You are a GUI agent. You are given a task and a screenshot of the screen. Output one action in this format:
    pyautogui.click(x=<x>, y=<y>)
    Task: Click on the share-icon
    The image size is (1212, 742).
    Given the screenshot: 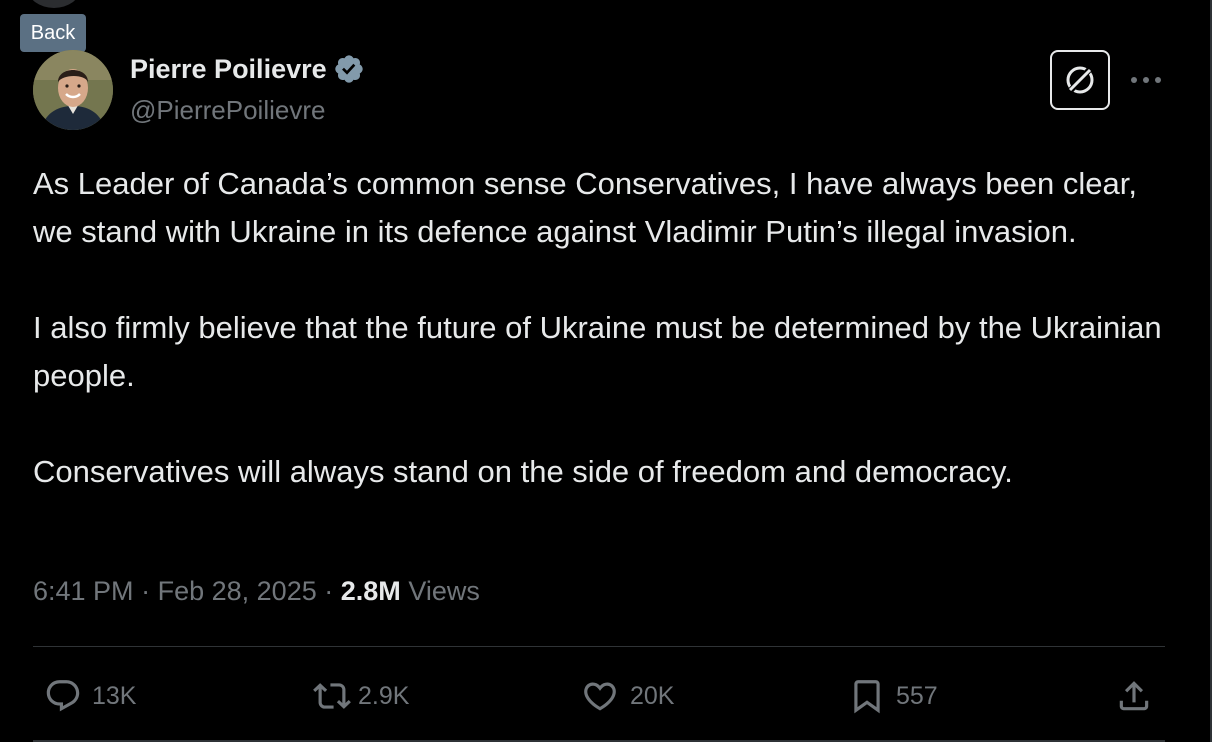 What is the action you would take?
    pyautogui.click(x=1134, y=696)
    